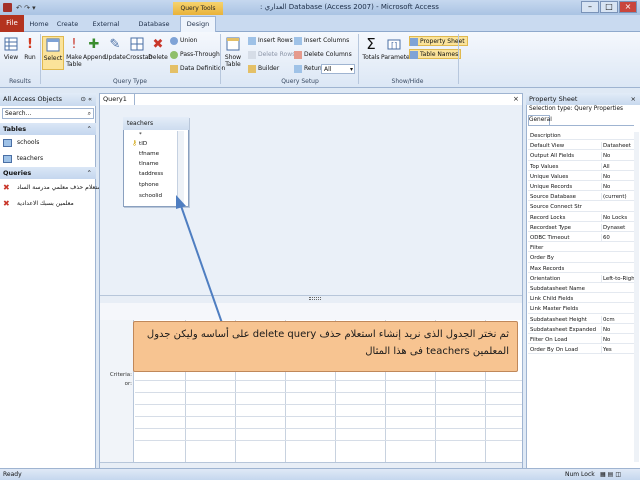 The height and width of the screenshot is (480, 640). Describe the element at coordinates (580, 474) in the screenshot. I see `num-lock-indicator: Num Lock` at that location.